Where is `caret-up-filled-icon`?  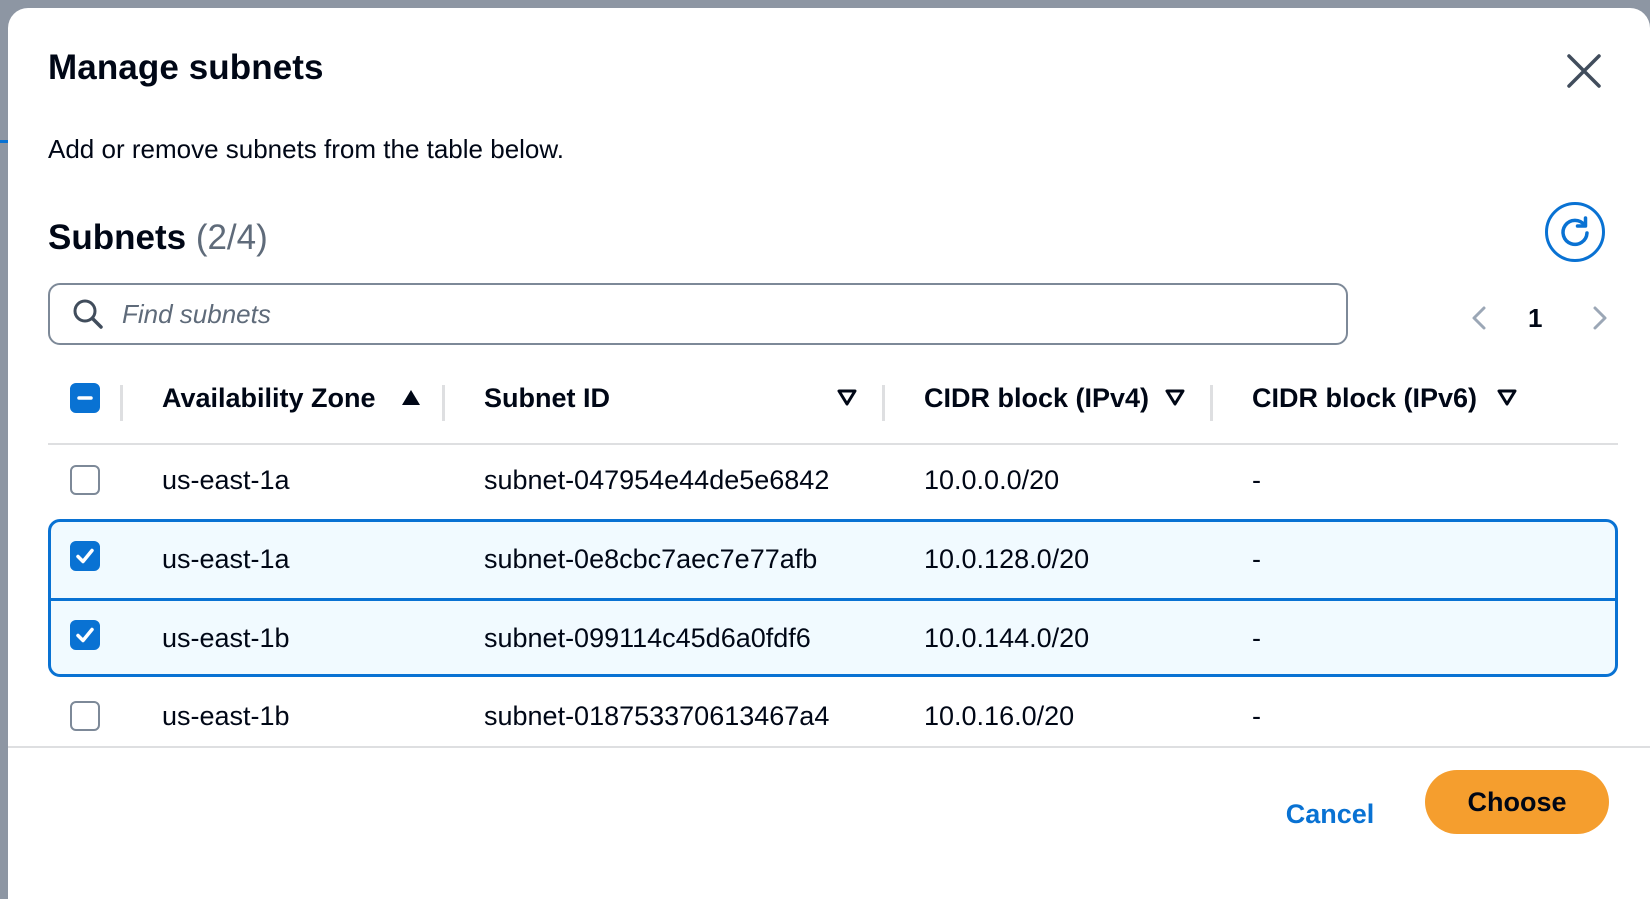 caret-up-filled-icon is located at coordinates (411, 398).